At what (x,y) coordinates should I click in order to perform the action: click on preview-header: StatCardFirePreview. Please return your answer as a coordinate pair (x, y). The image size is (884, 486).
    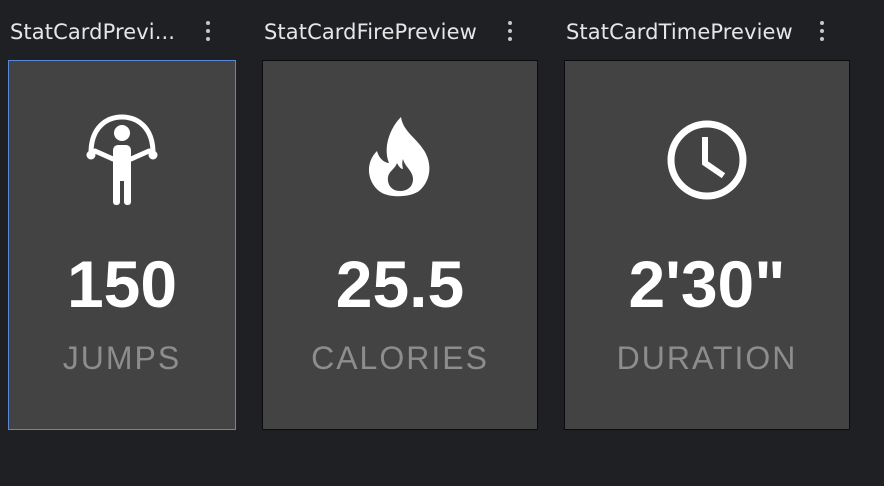
    Looking at the image, I should click on (370, 32).